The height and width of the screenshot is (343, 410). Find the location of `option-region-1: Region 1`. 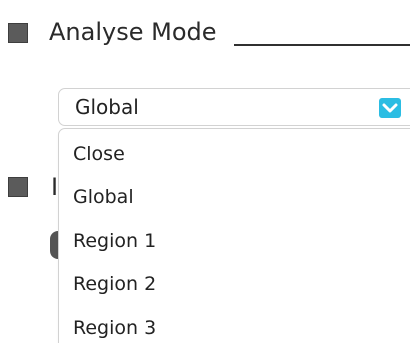

option-region-1: Region 1 is located at coordinates (114, 241).